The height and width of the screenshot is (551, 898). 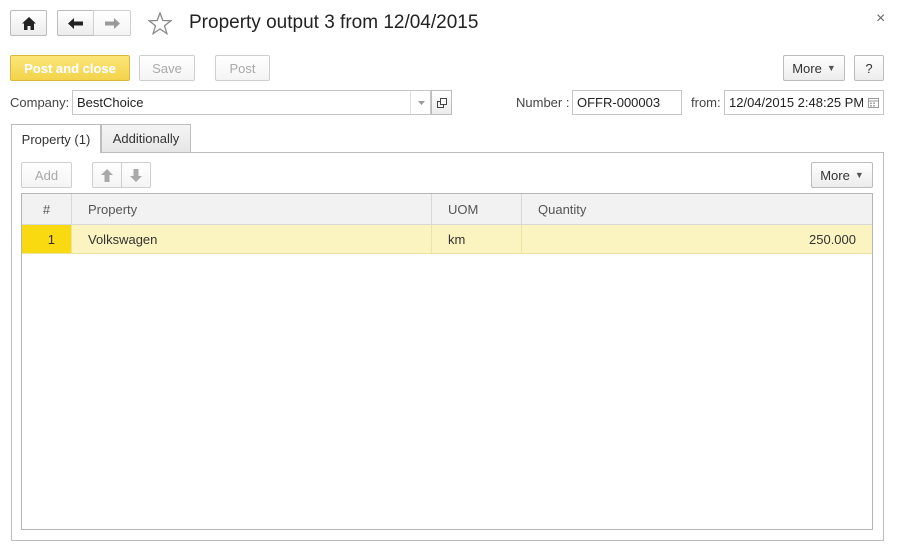 What do you see at coordinates (873, 102) in the screenshot?
I see `calendar-icon` at bounding box center [873, 102].